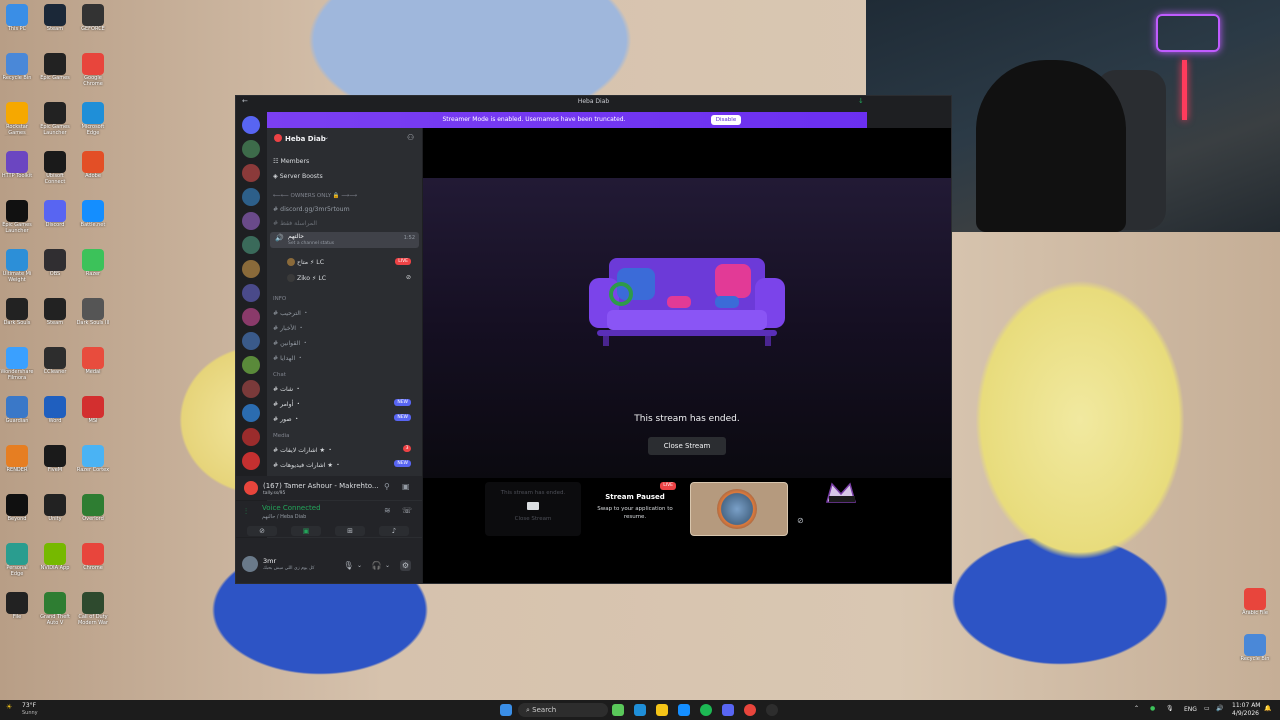  What do you see at coordinates (17, 21) in the screenshot?
I see `desktop-icon: This PC` at bounding box center [17, 21].